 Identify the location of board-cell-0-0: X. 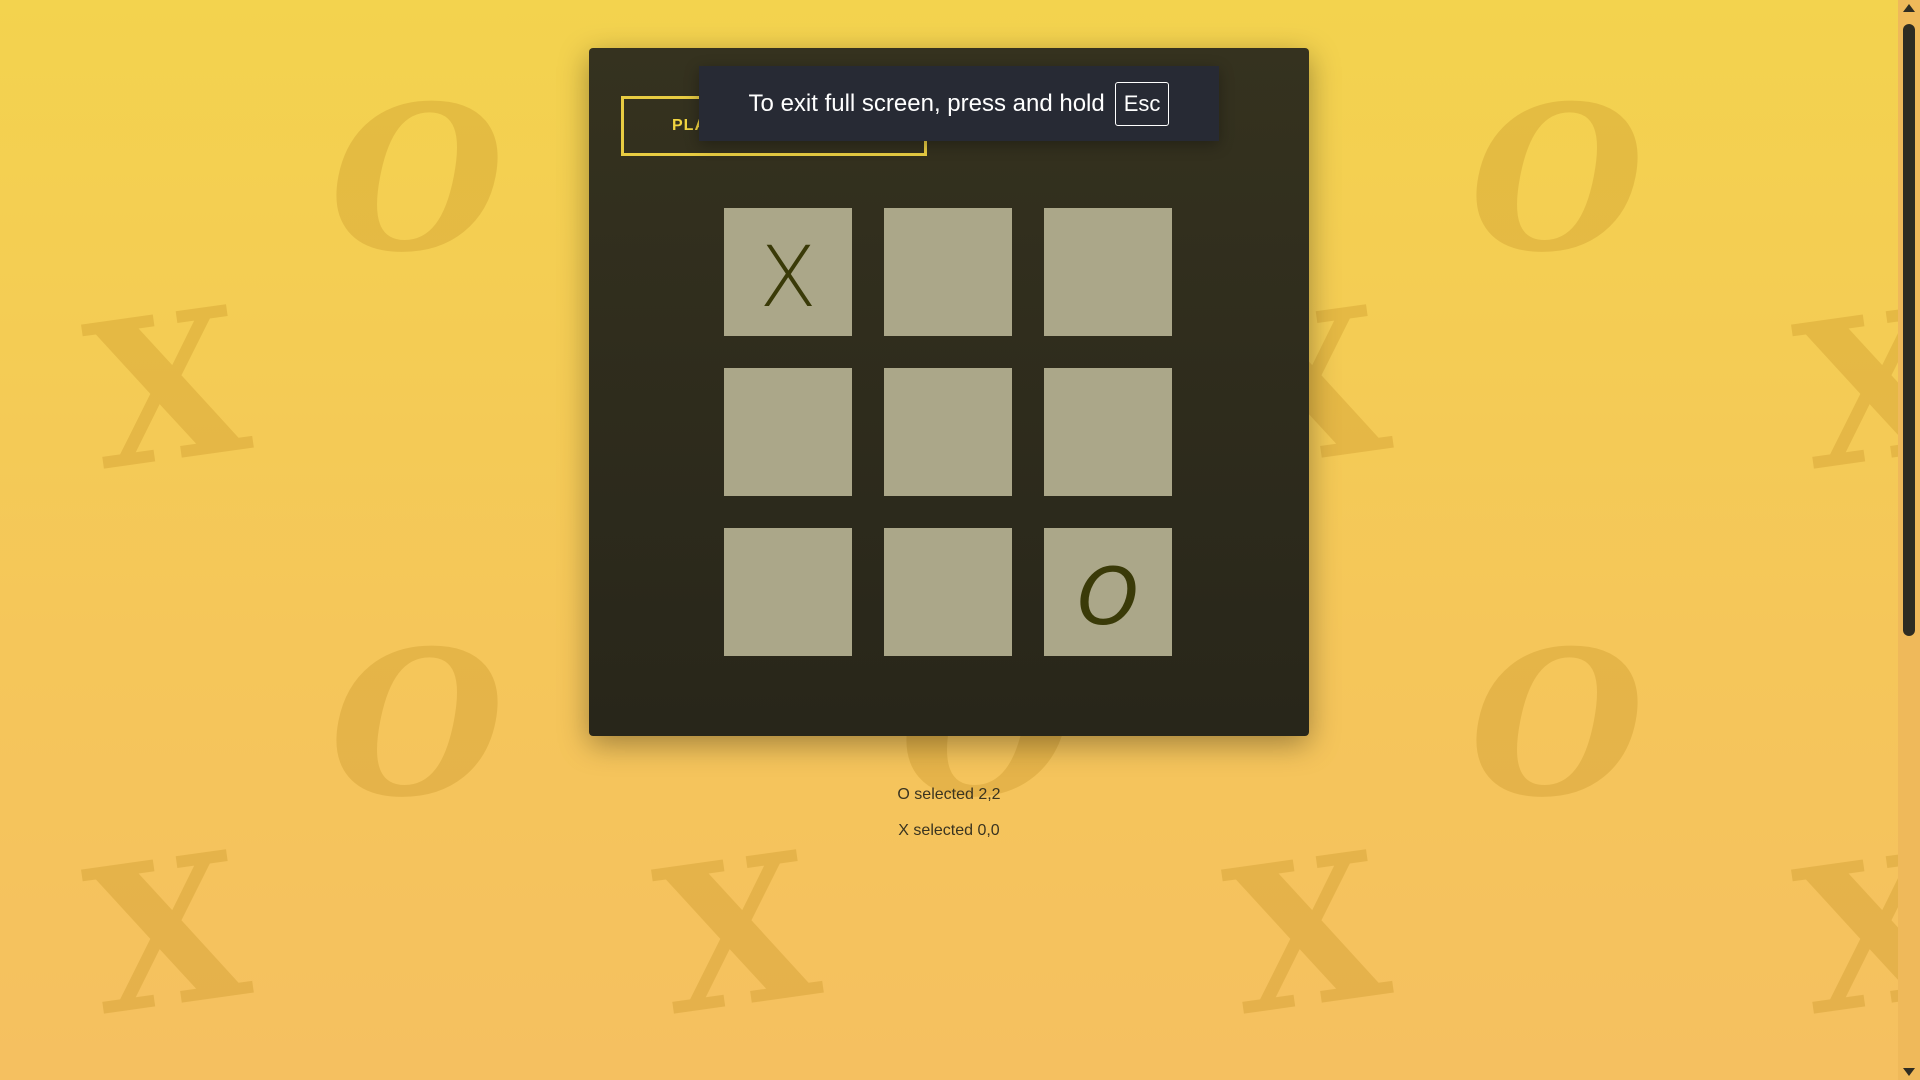
(788, 272).